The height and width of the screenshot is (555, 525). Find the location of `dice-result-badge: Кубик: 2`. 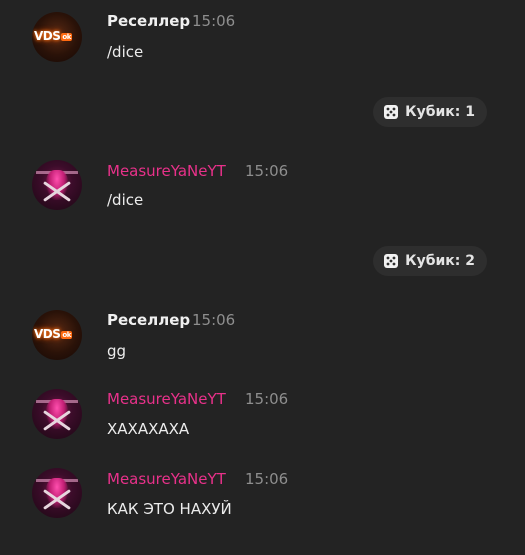

dice-result-badge: Кубик: 2 is located at coordinates (430, 261).